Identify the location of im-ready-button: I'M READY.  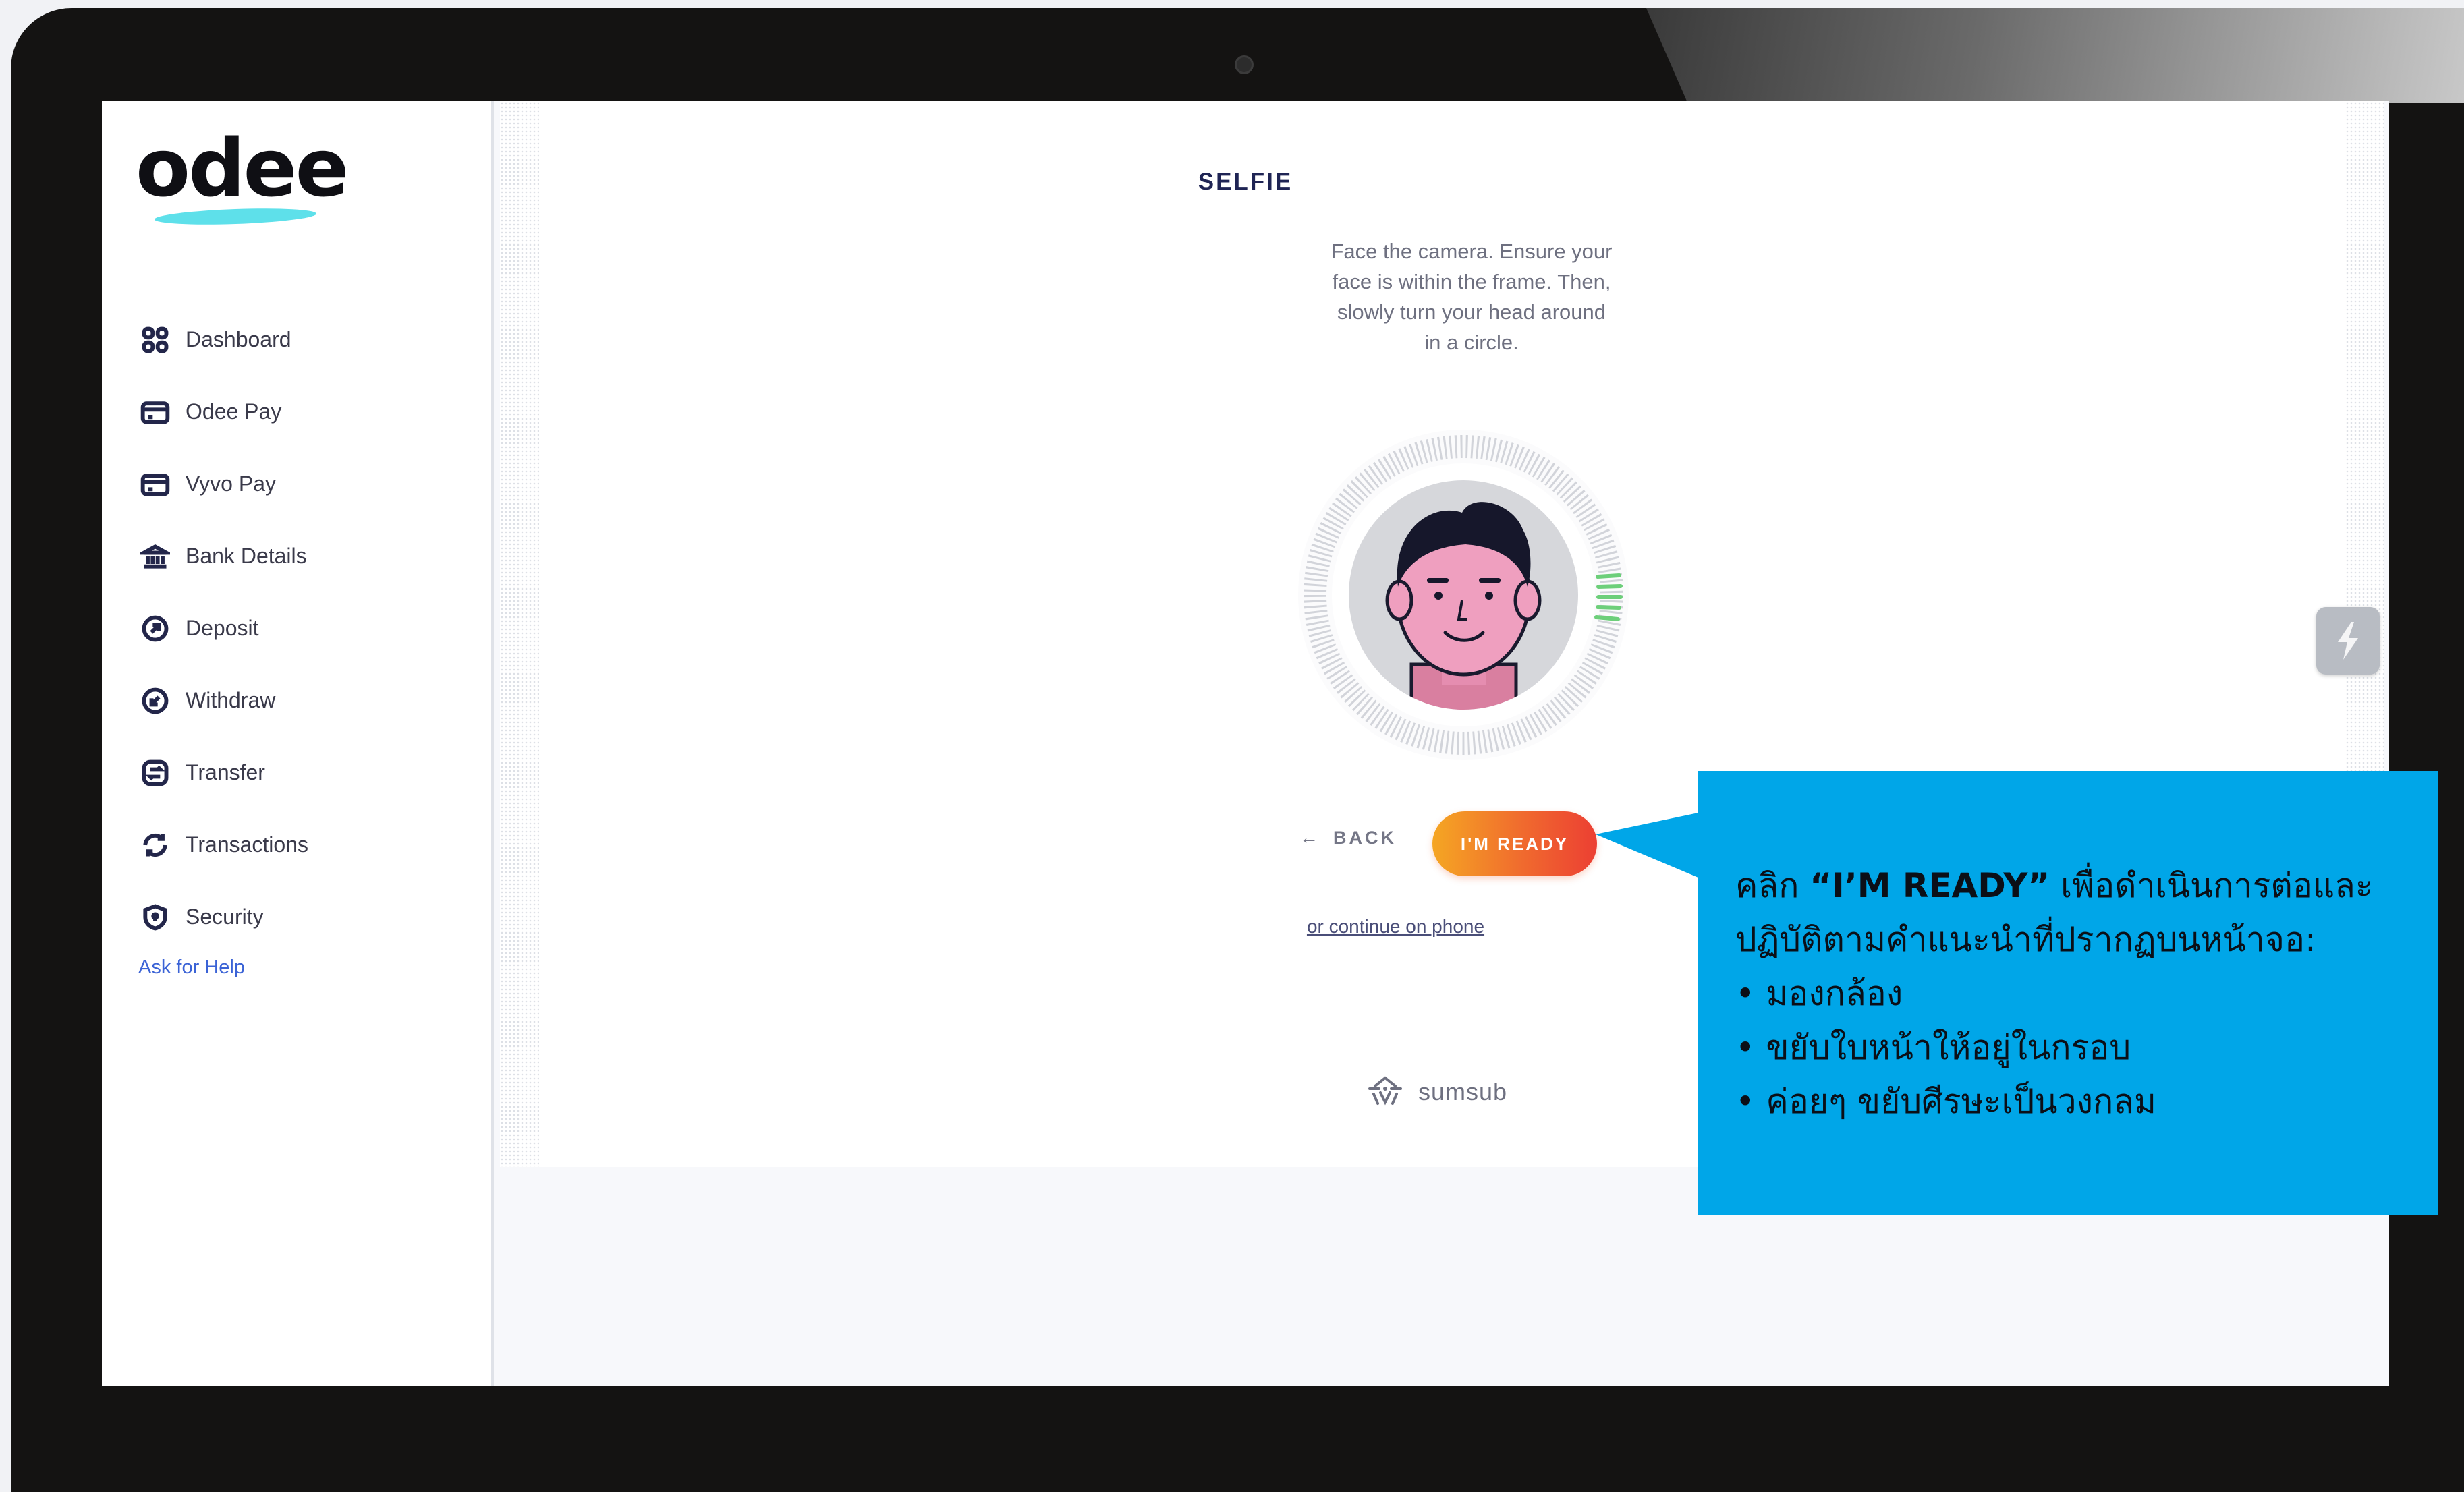
(1514, 843).